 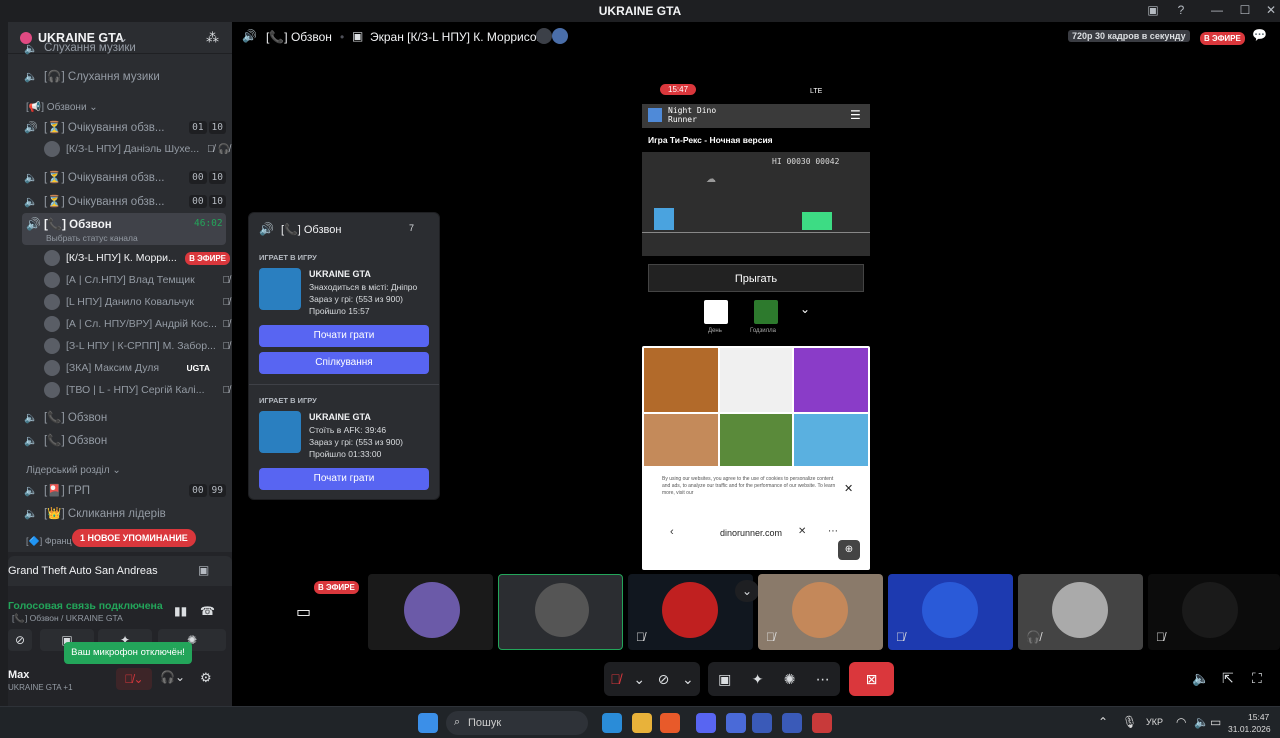 I want to click on folder-icon, so click(x=642, y=723).